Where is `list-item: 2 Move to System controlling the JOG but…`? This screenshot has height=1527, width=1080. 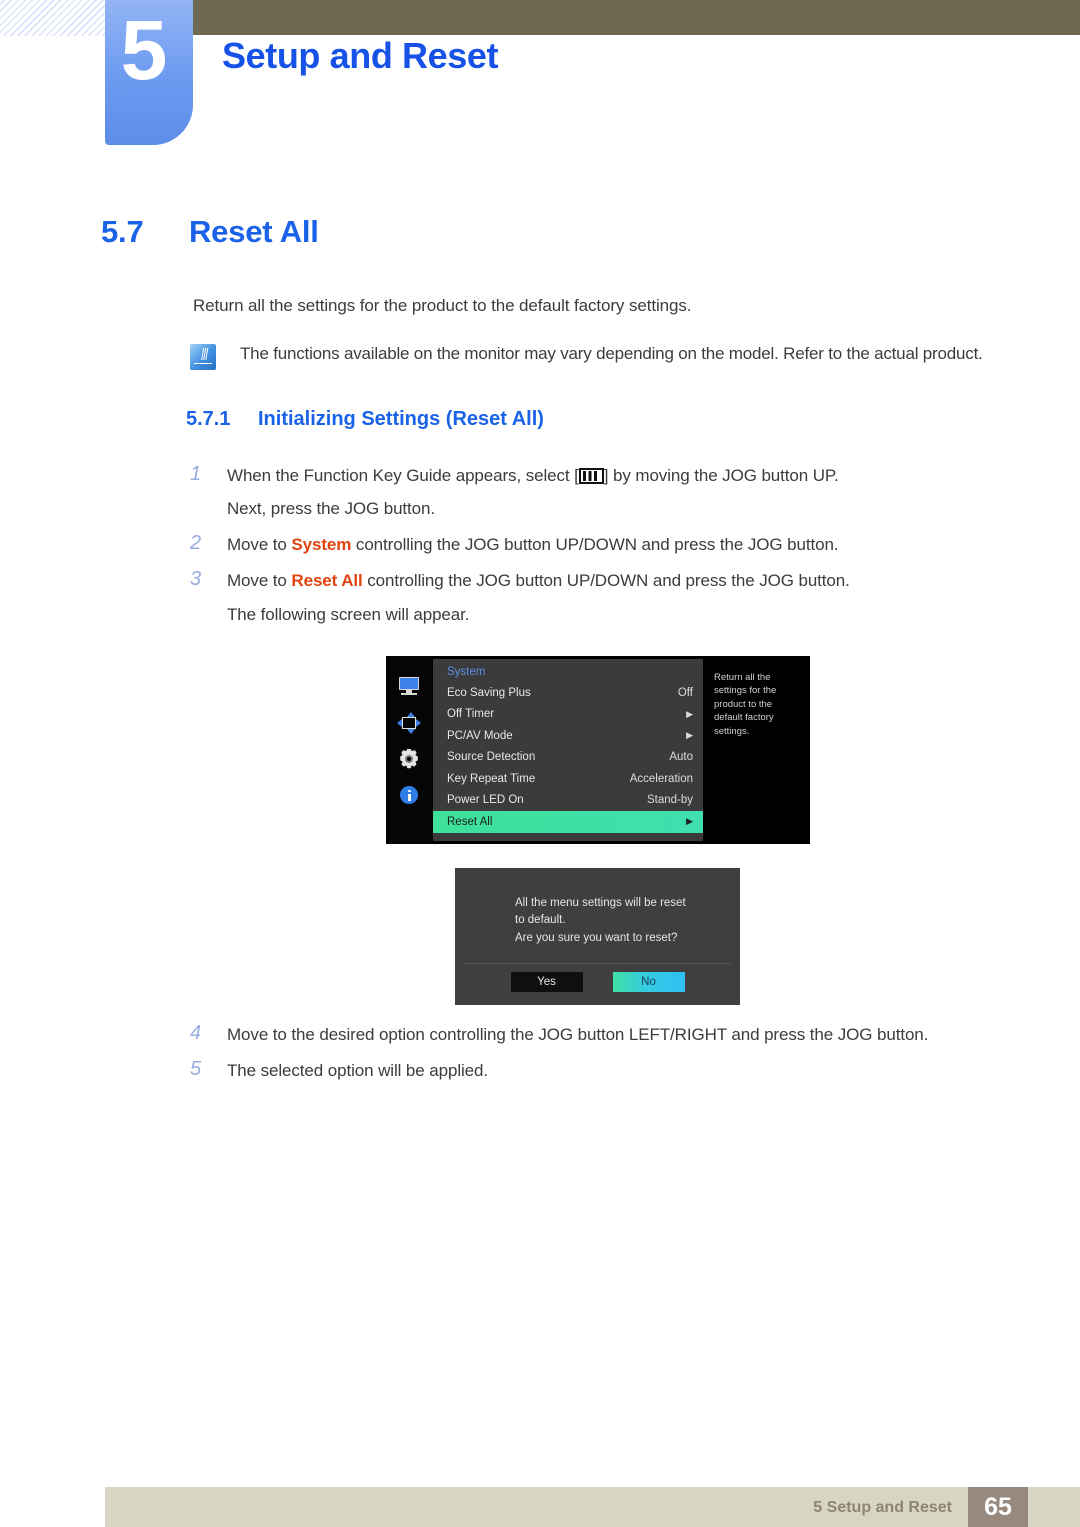 list-item: 2 Move to System controlling the JOG but… is located at coordinates (605, 544).